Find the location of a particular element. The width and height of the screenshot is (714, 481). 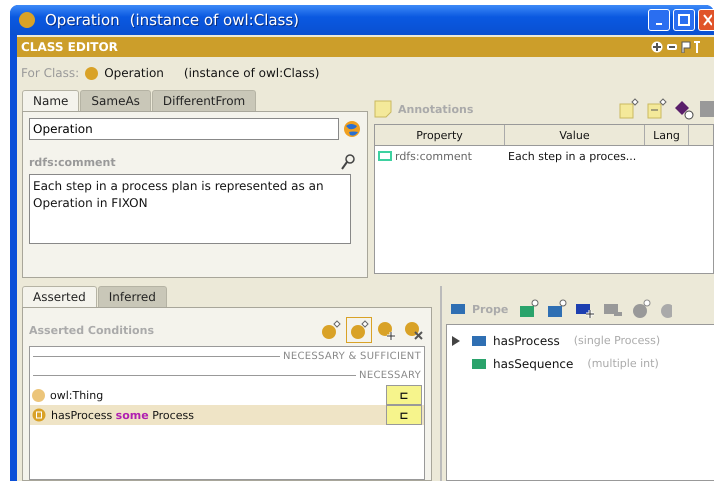

section-label: NECESSARY & SUFFICIENT is located at coordinates (352, 356).